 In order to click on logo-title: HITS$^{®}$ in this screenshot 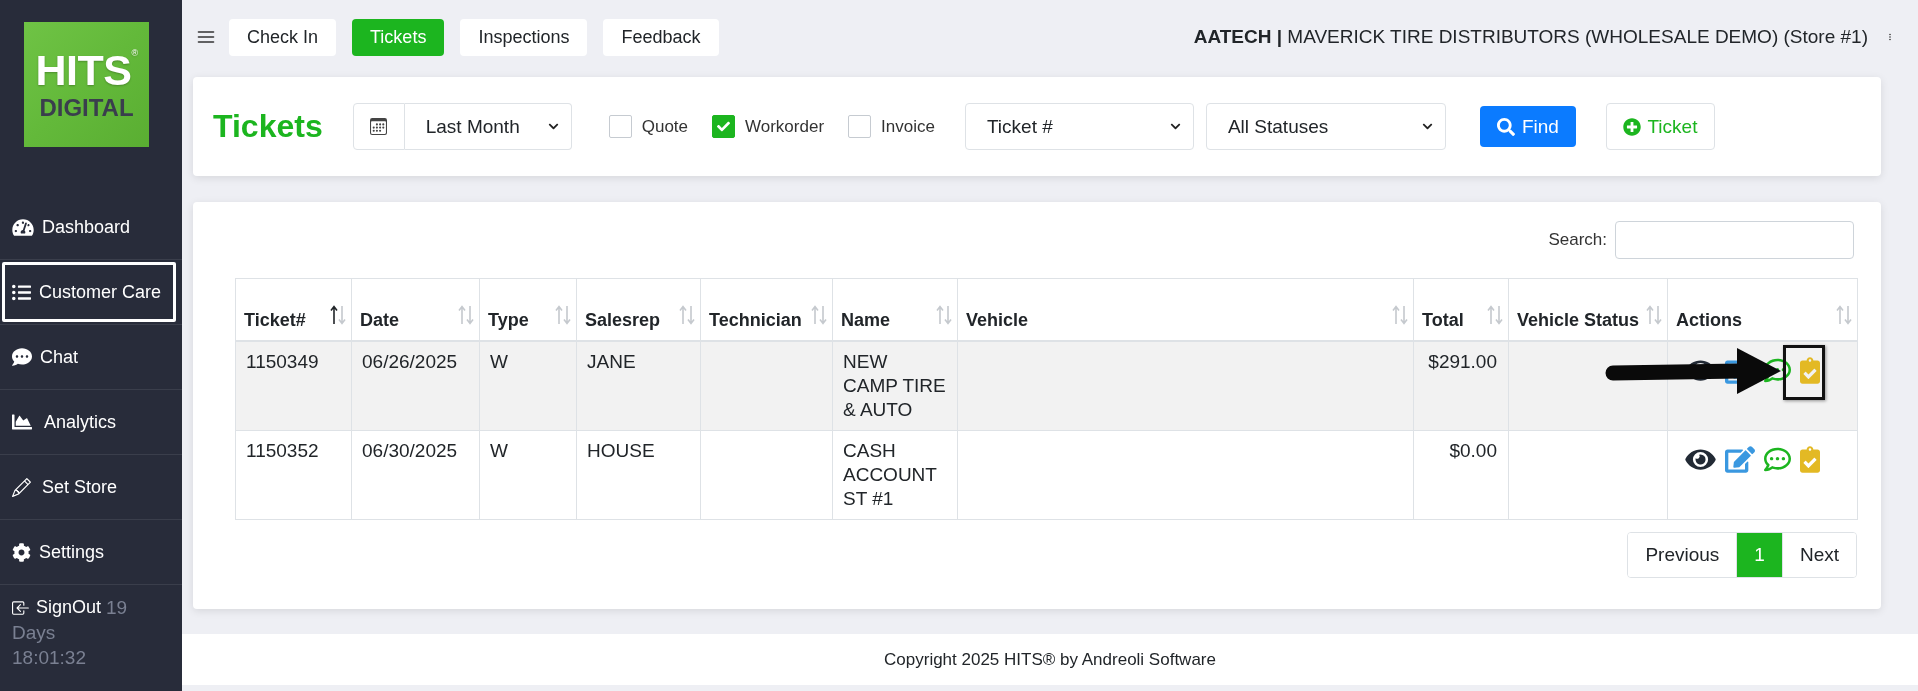, I will do `click(86, 70)`.